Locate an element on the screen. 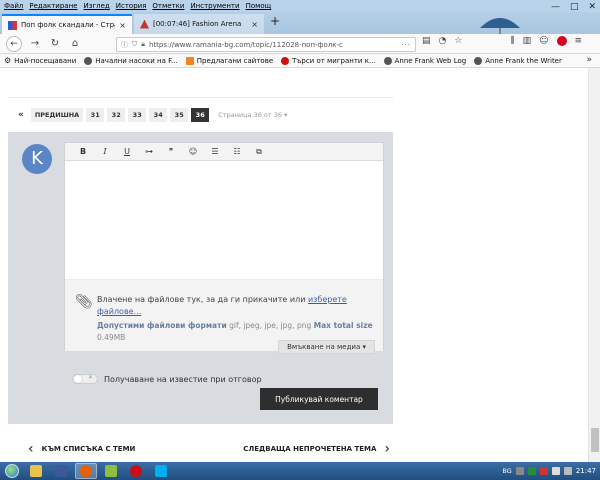 The width and height of the screenshot is (600, 480). forward-button: → is located at coordinates (35, 43).